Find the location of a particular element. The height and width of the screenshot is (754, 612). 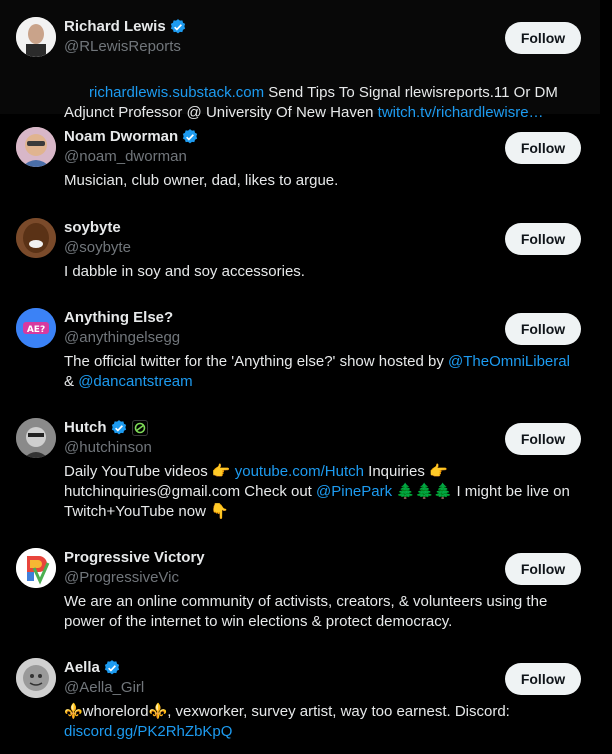

display-name: soybyte is located at coordinates (92, 228).